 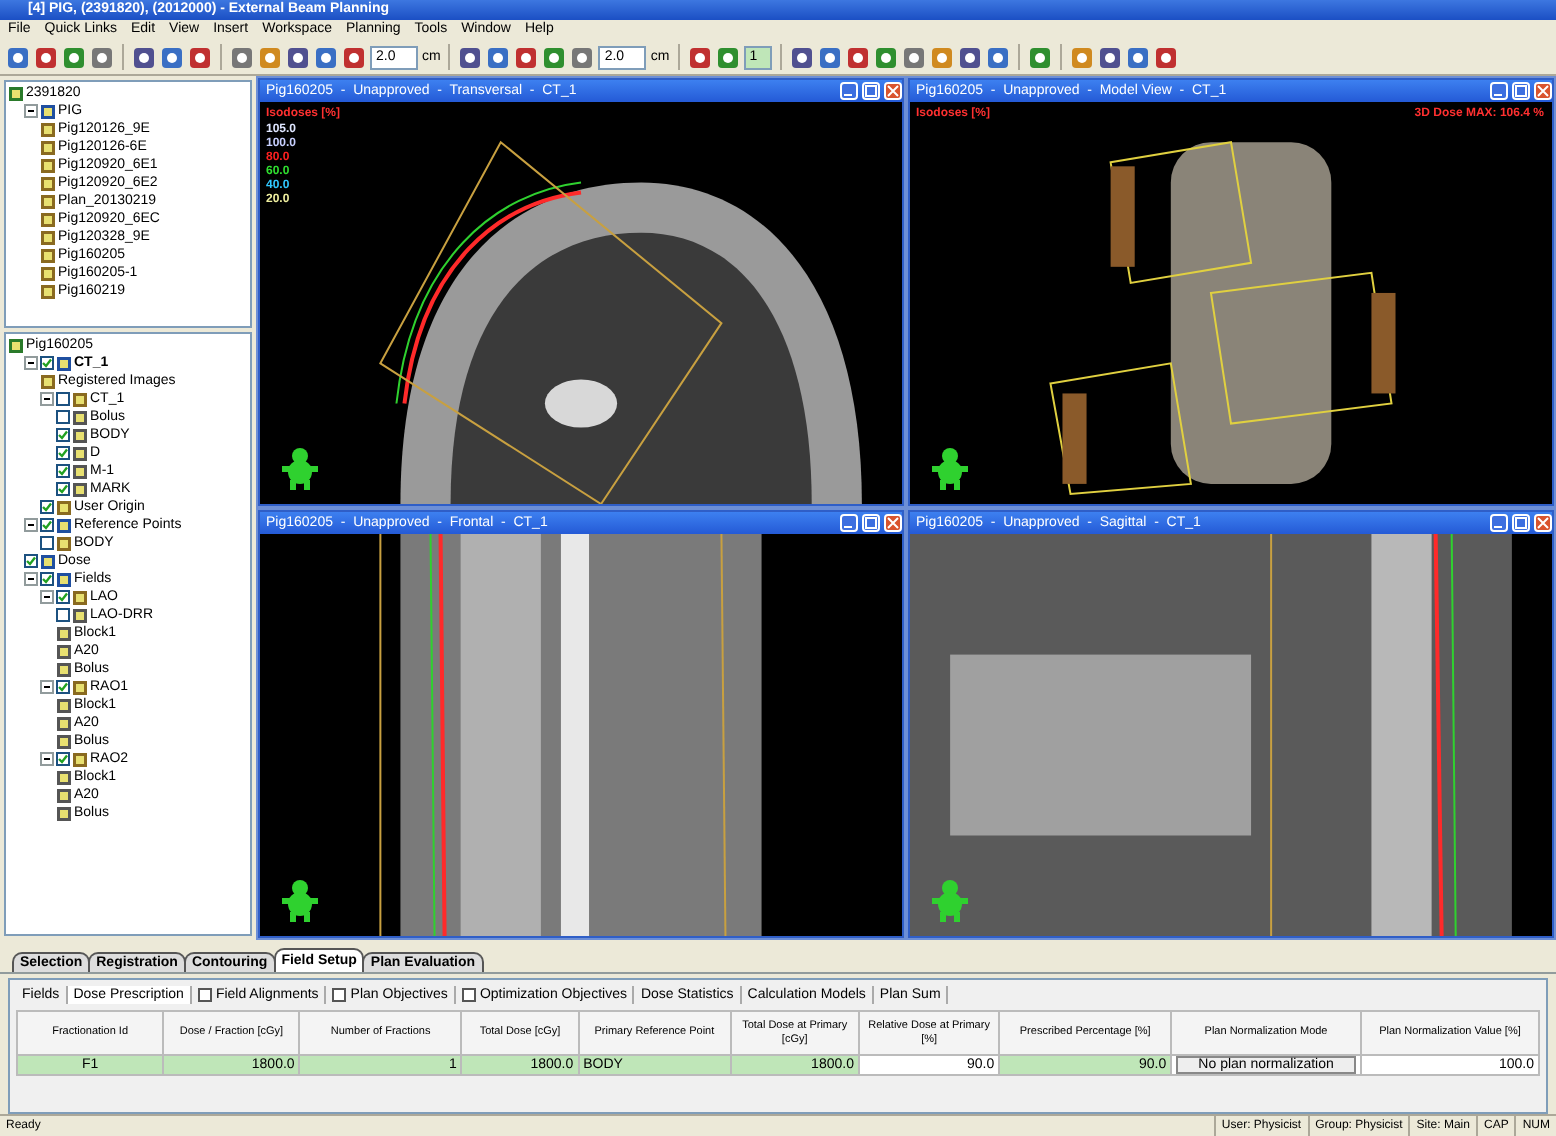 I want to click on item-icon, so click(x=16, y=345).